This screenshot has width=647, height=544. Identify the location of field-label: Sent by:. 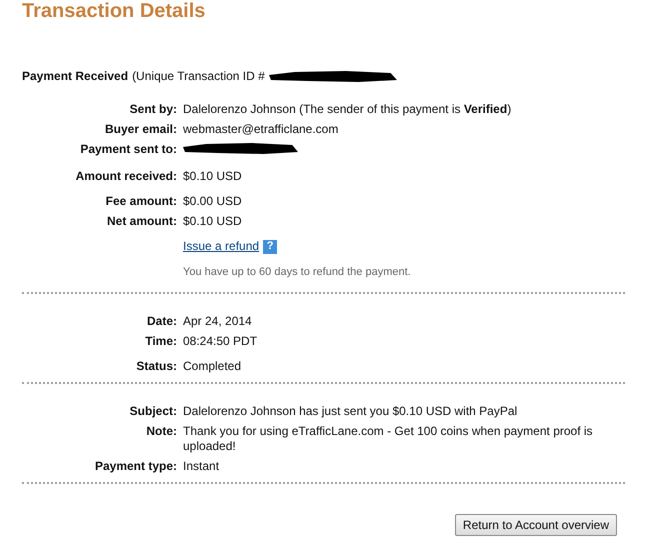
(152, 109).